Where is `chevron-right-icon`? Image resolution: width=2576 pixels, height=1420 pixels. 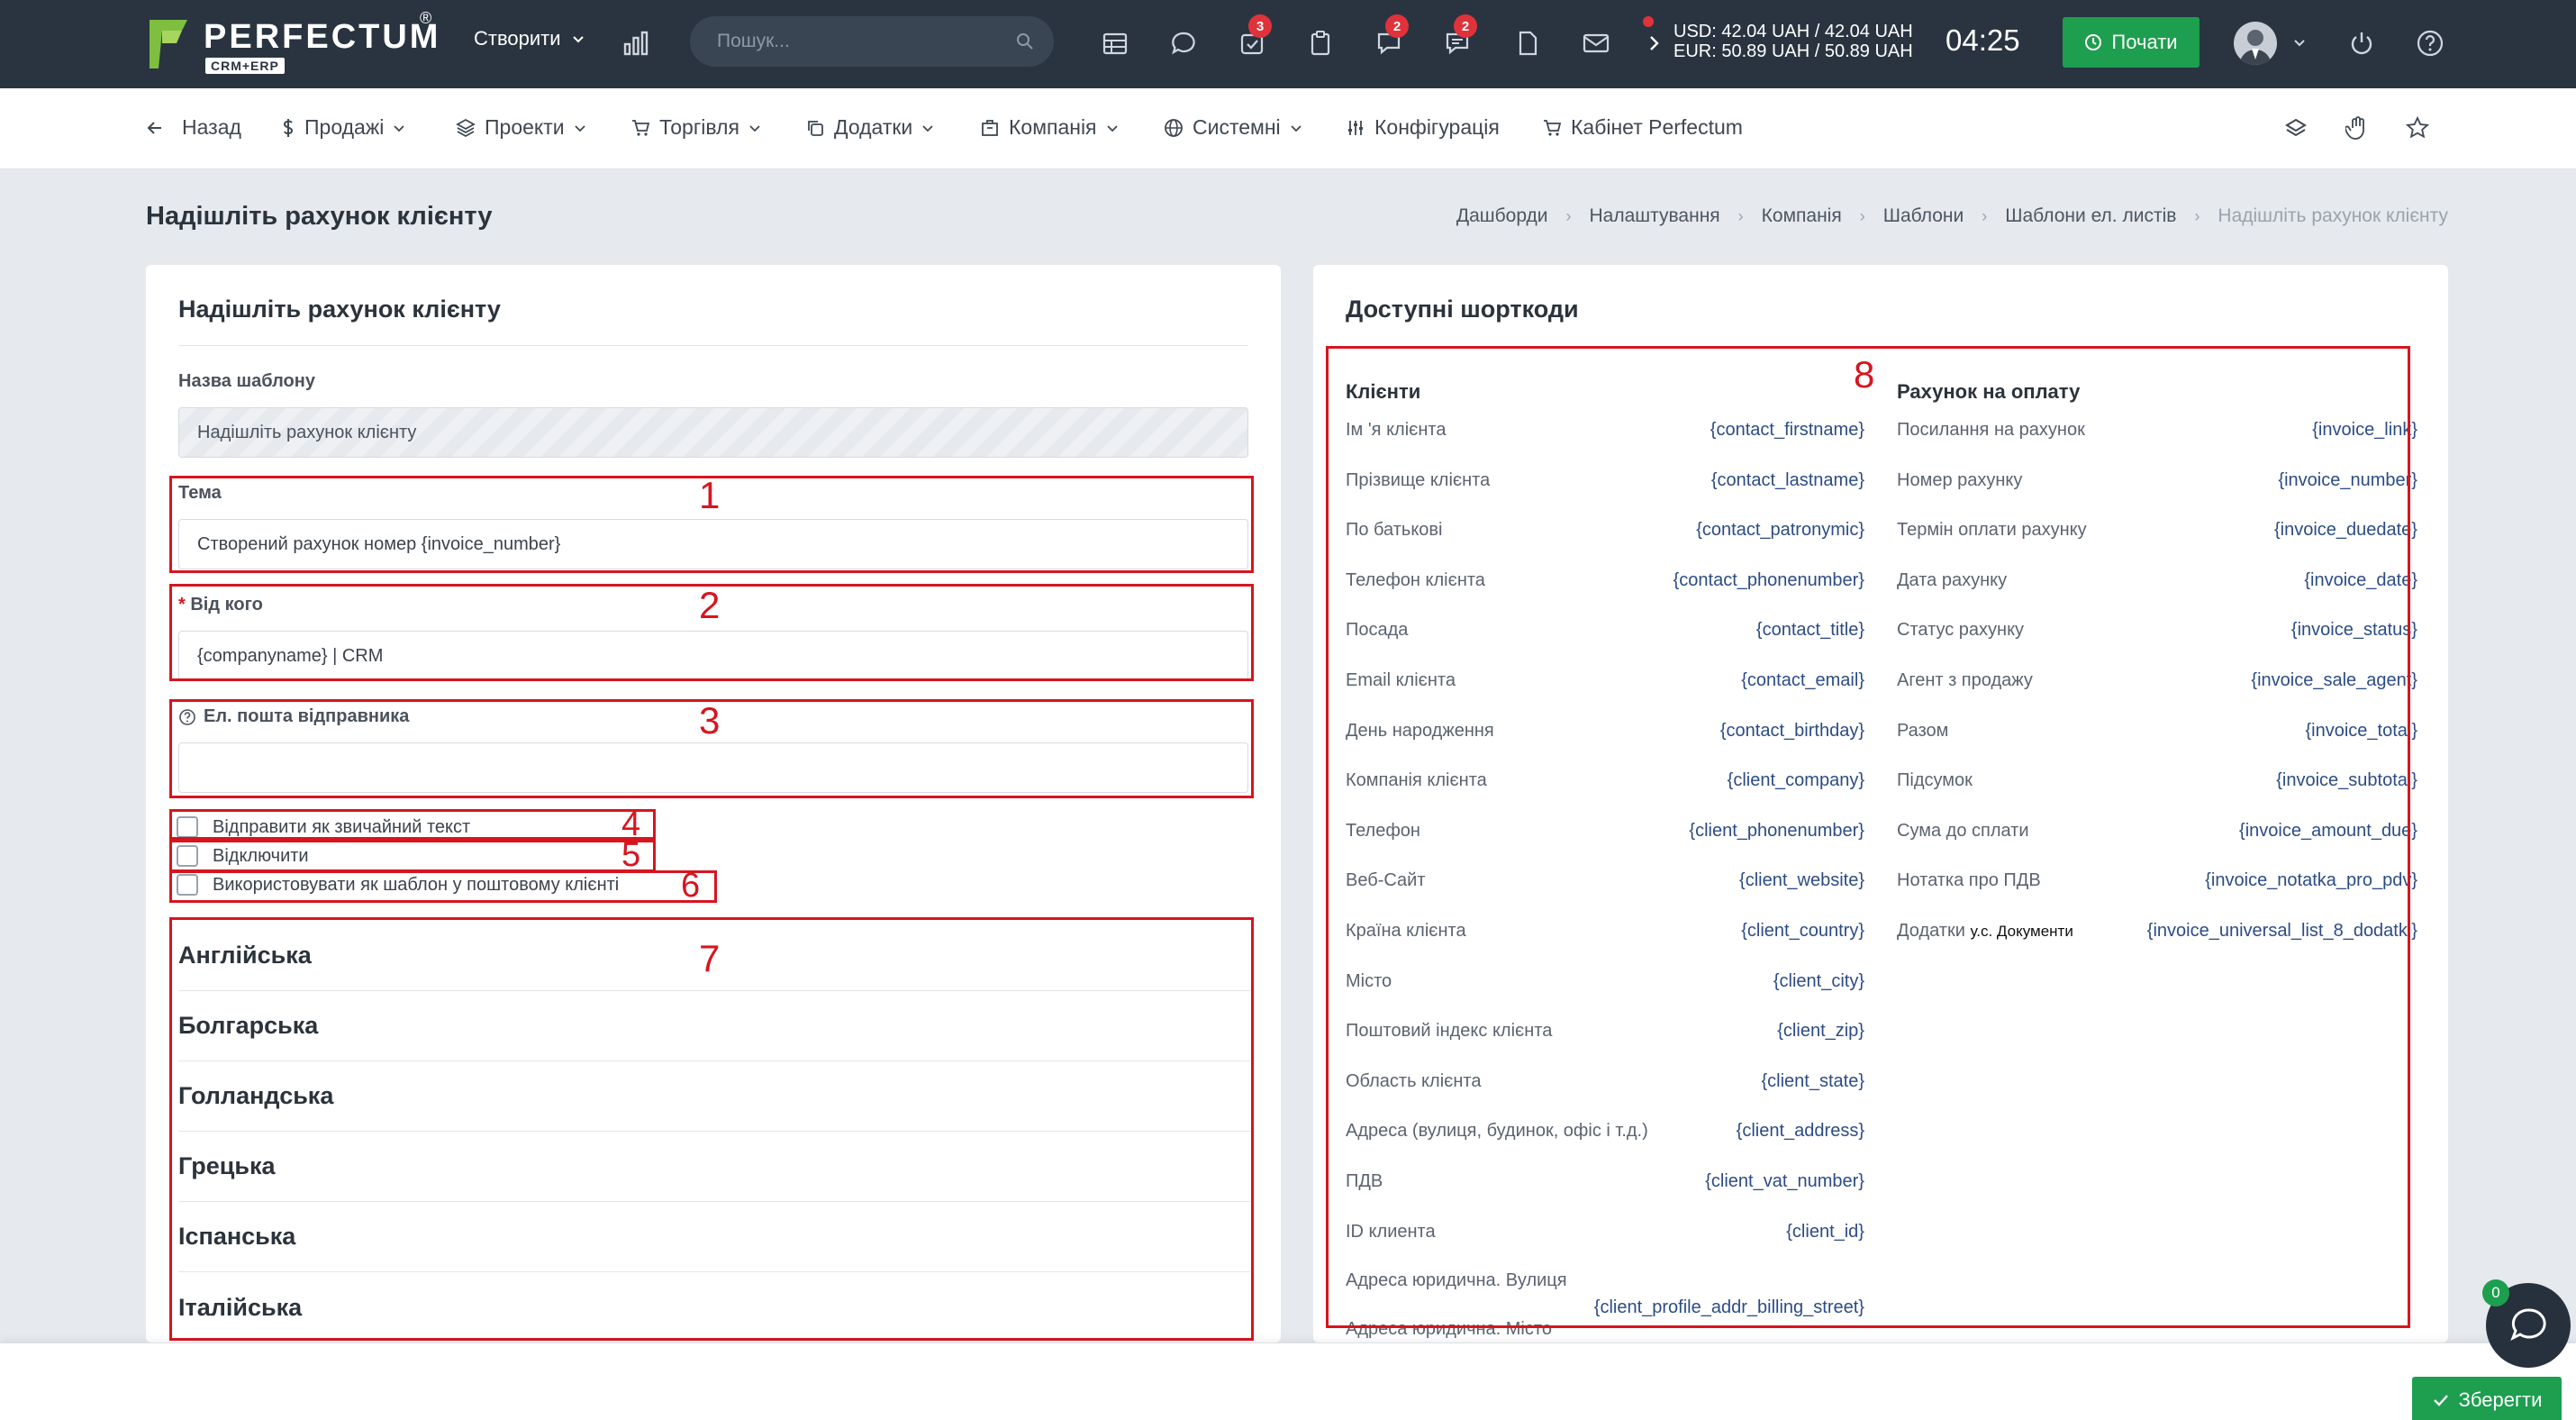
chevron-right-icon is located at coordinates (1654, 43).